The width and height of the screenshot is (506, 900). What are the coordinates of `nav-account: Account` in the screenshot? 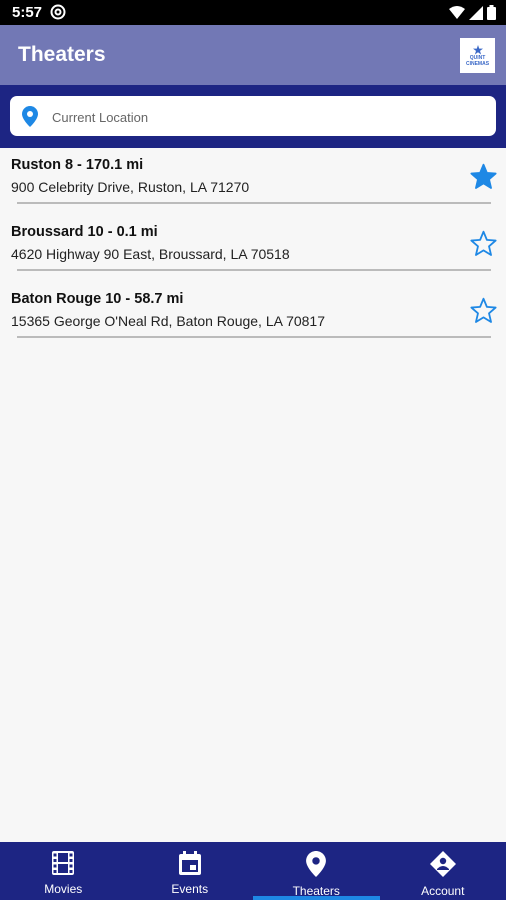 It's located at (443, 871).